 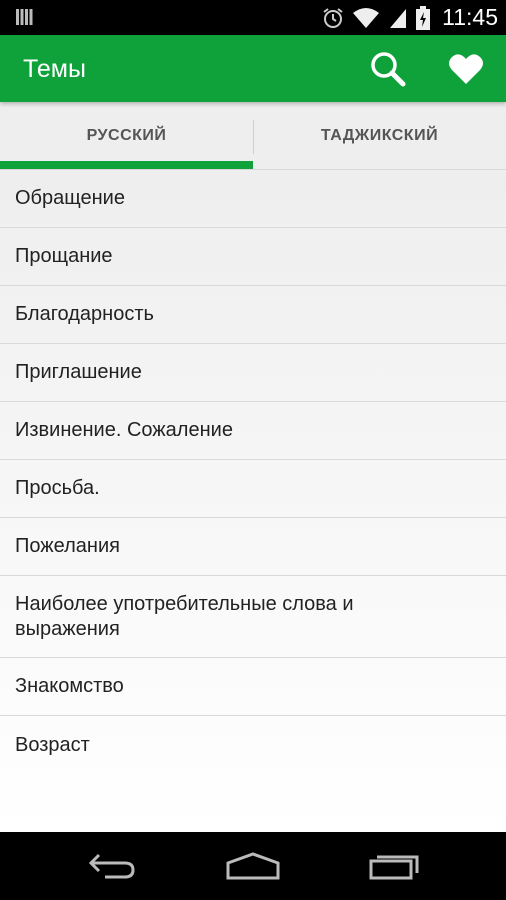 What do you see at coordinates (253, 745) in the screenshot?
I see `list-item: Возраст` at bounding box center [253, 745].